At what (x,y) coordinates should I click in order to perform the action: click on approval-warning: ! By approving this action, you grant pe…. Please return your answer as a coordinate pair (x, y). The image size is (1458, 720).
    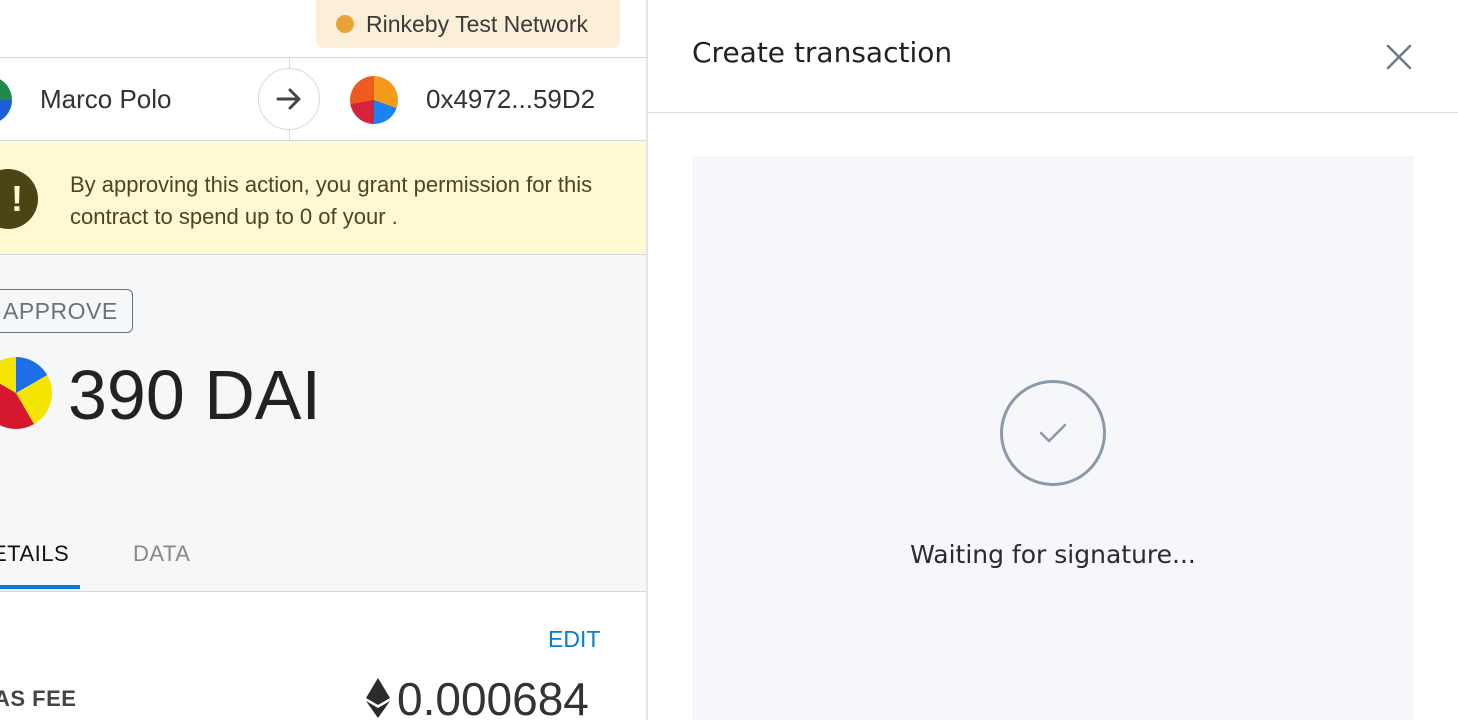
    Looking at the image, I should click on (323, 198).